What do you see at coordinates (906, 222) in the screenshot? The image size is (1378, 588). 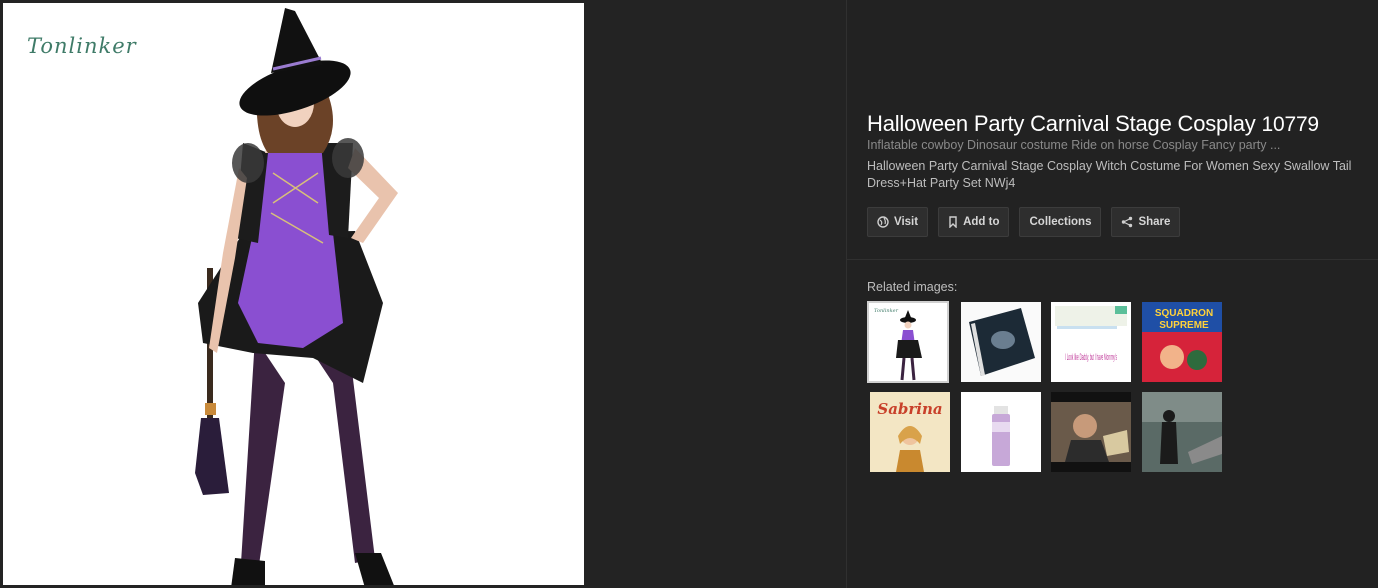 I see `visit-button-label: Visit` at bounding box center [906, 222].